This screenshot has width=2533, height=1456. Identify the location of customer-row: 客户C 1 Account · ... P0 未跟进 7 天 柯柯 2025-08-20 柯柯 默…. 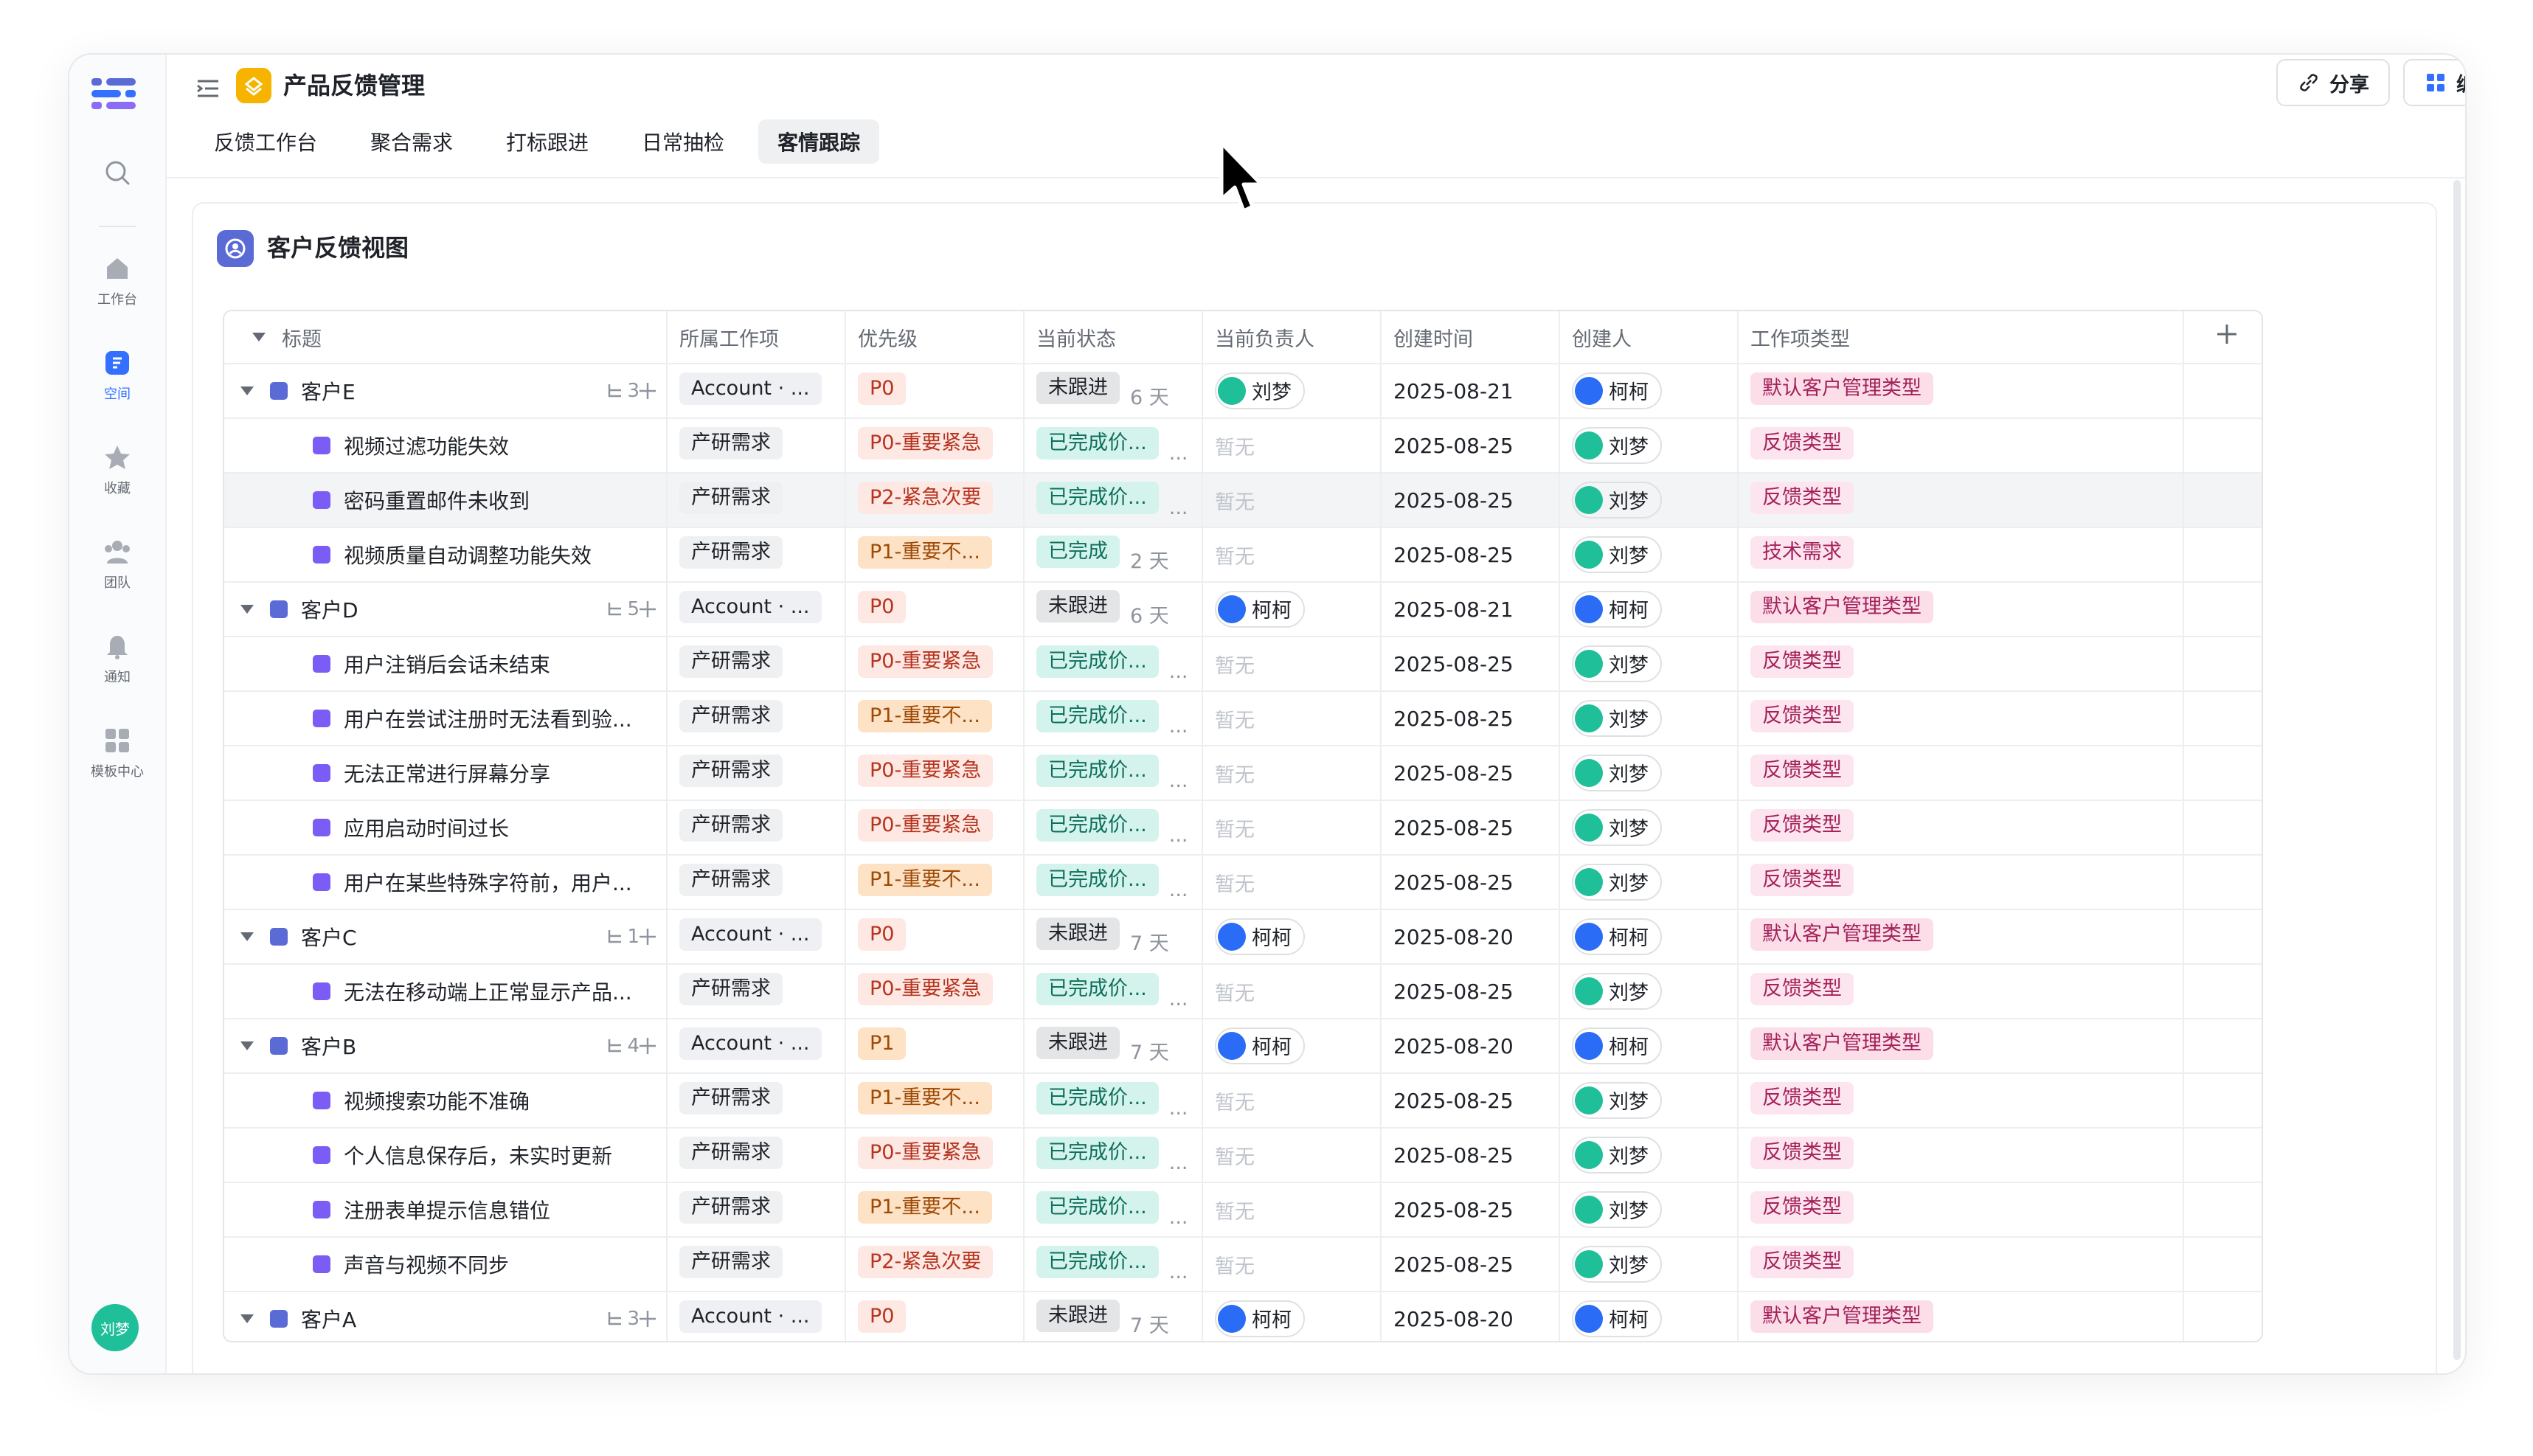
(1243, 937).